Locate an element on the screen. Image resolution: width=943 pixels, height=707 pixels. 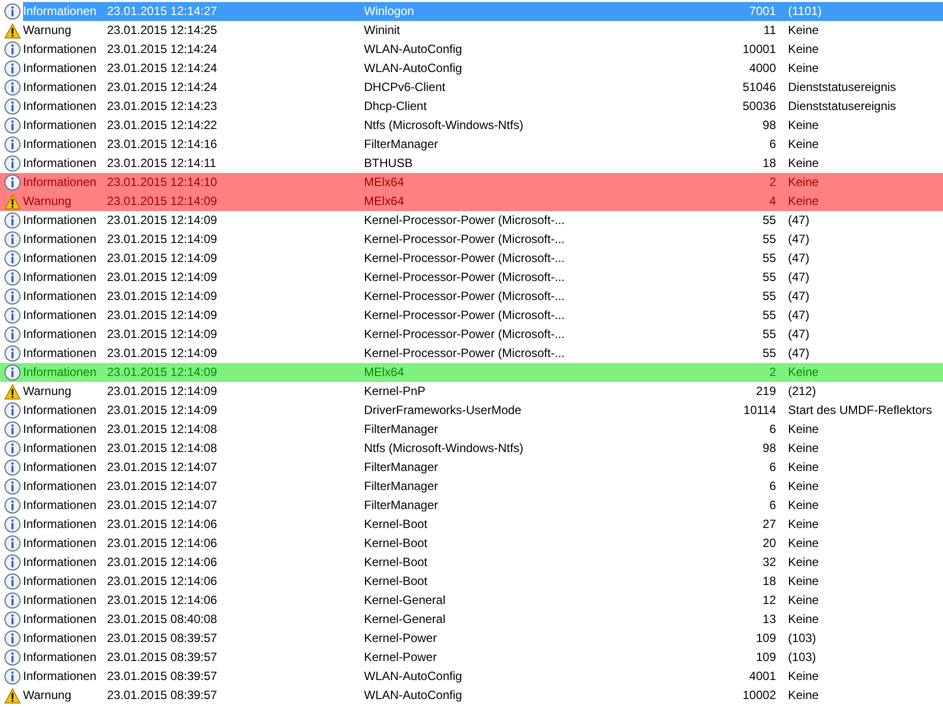
source-cell-text: DriverFrameworks-UserMode is located at coordinates (443, 410).